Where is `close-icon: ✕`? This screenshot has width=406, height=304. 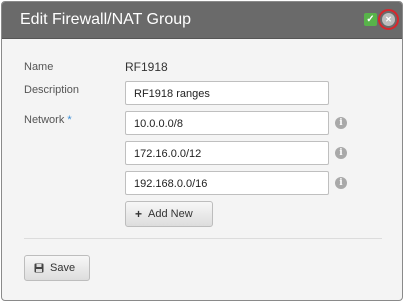 close-icon: ✕ is located at coordinates (388, 19).